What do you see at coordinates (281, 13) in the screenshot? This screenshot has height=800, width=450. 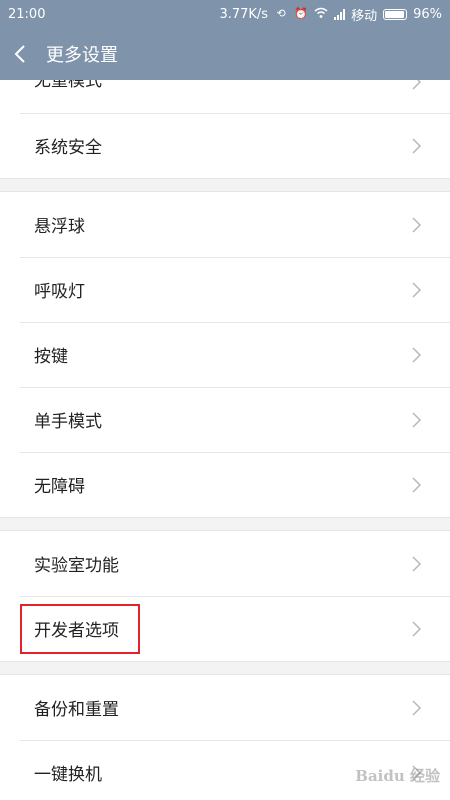 I see `sync-off-icon: ⟲` at bounding box center [281, 13].